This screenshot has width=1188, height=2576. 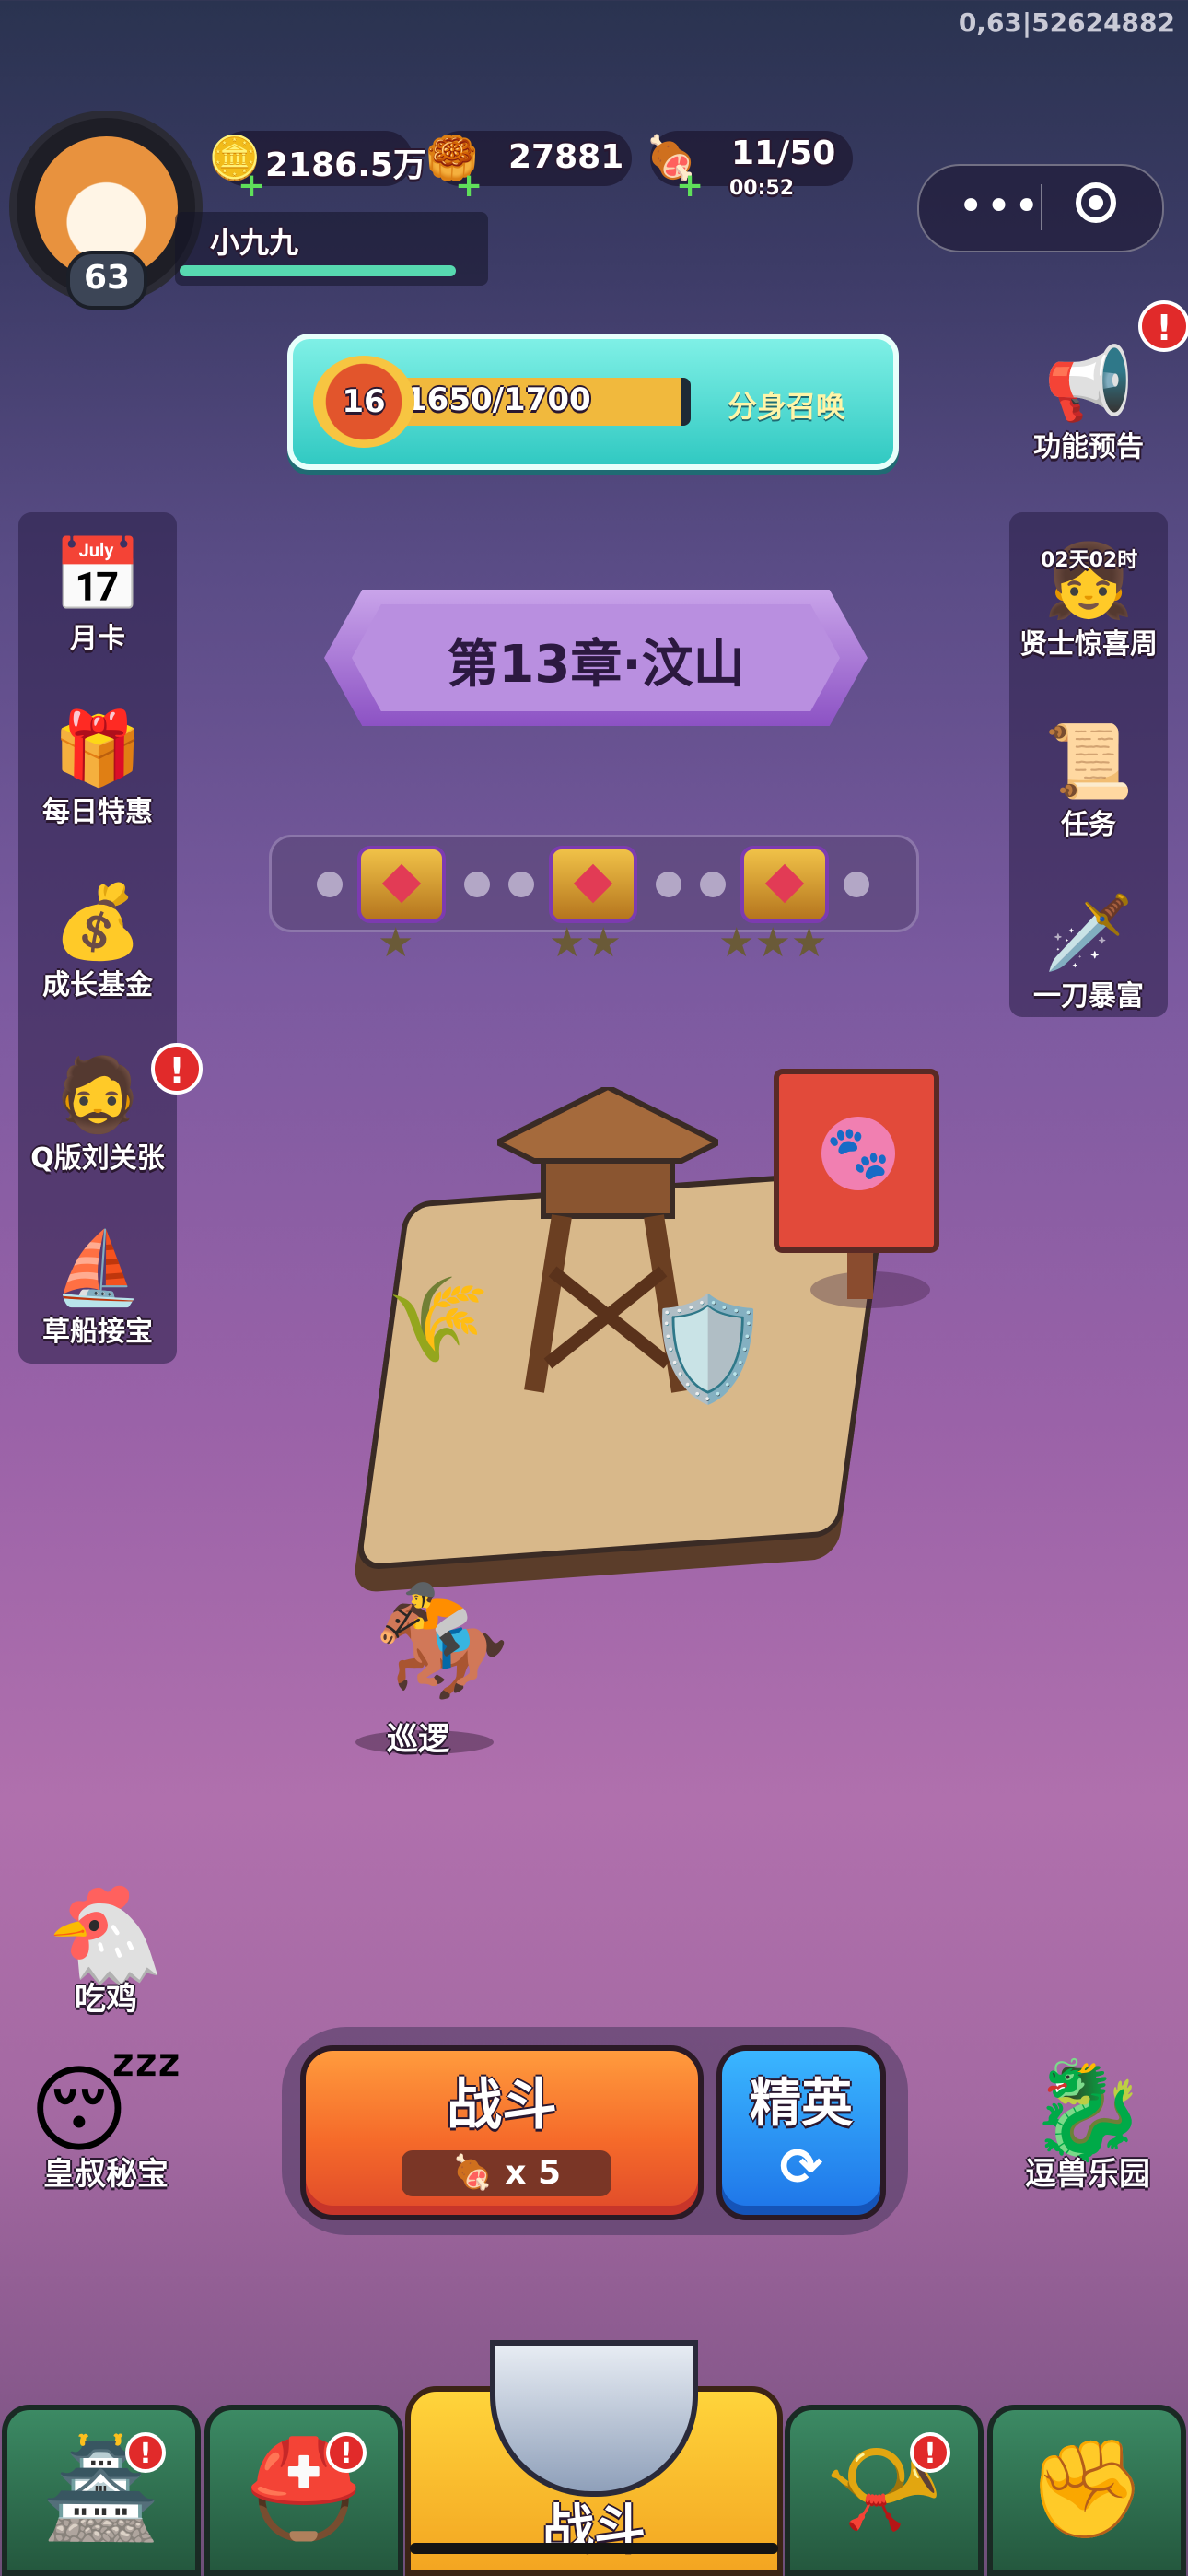 I want to click on feature-preview-button: 📢 功能预告, so click(x=1088, y=399).